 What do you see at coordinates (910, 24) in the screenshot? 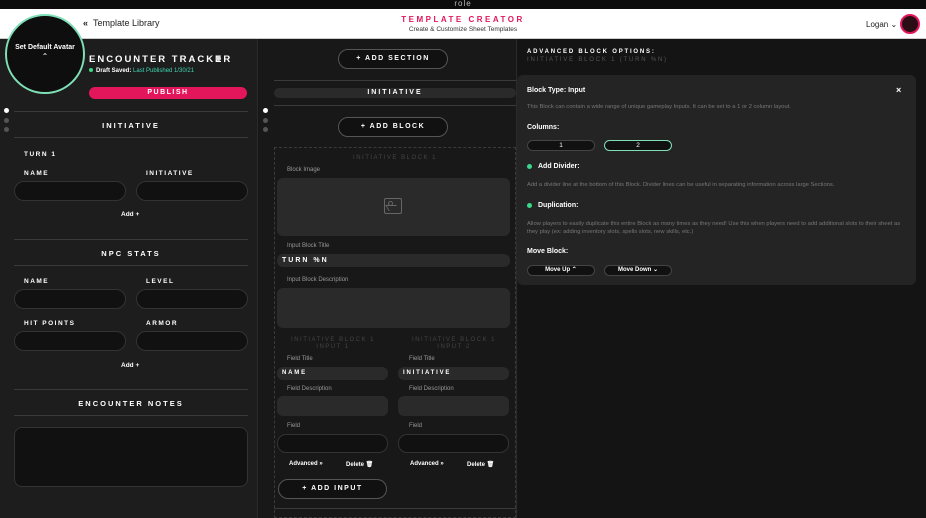
I see `avatar` at bounding box center [910, 24].